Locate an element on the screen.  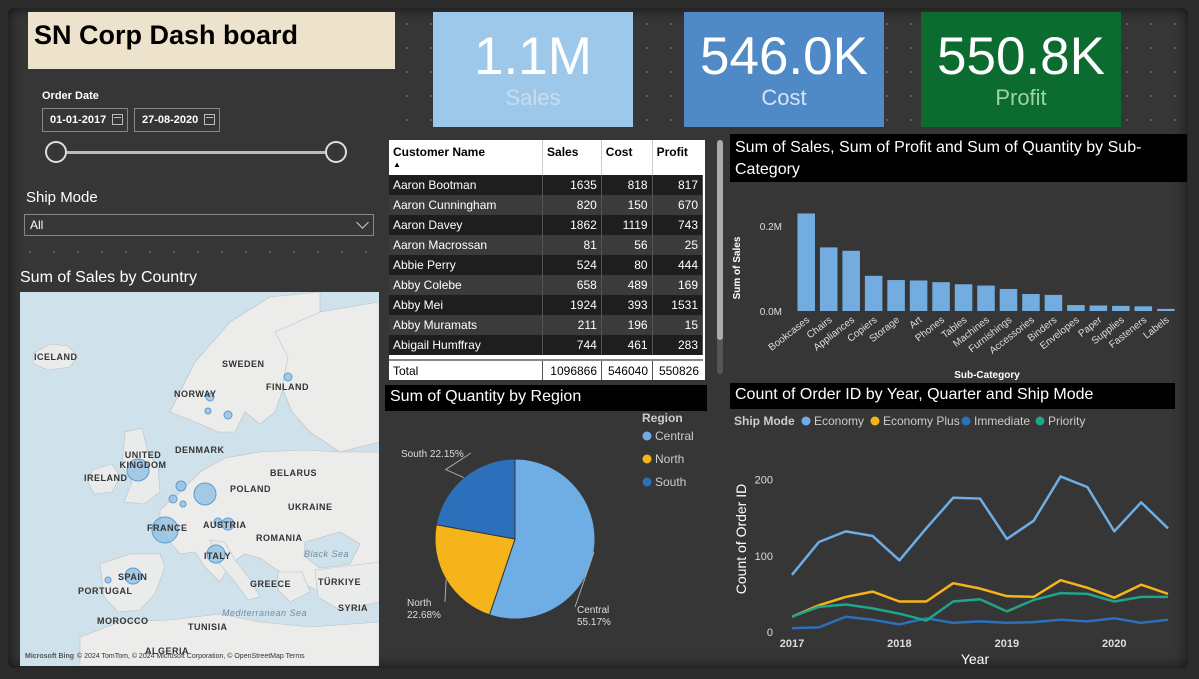
bar-appliances is located at coordinates (851, 280).